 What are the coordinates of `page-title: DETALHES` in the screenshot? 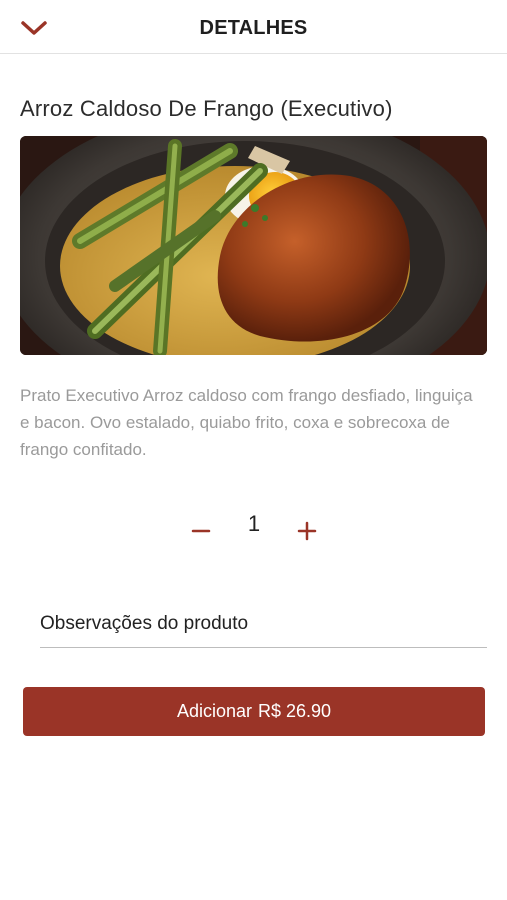 It's located at (253, 28).